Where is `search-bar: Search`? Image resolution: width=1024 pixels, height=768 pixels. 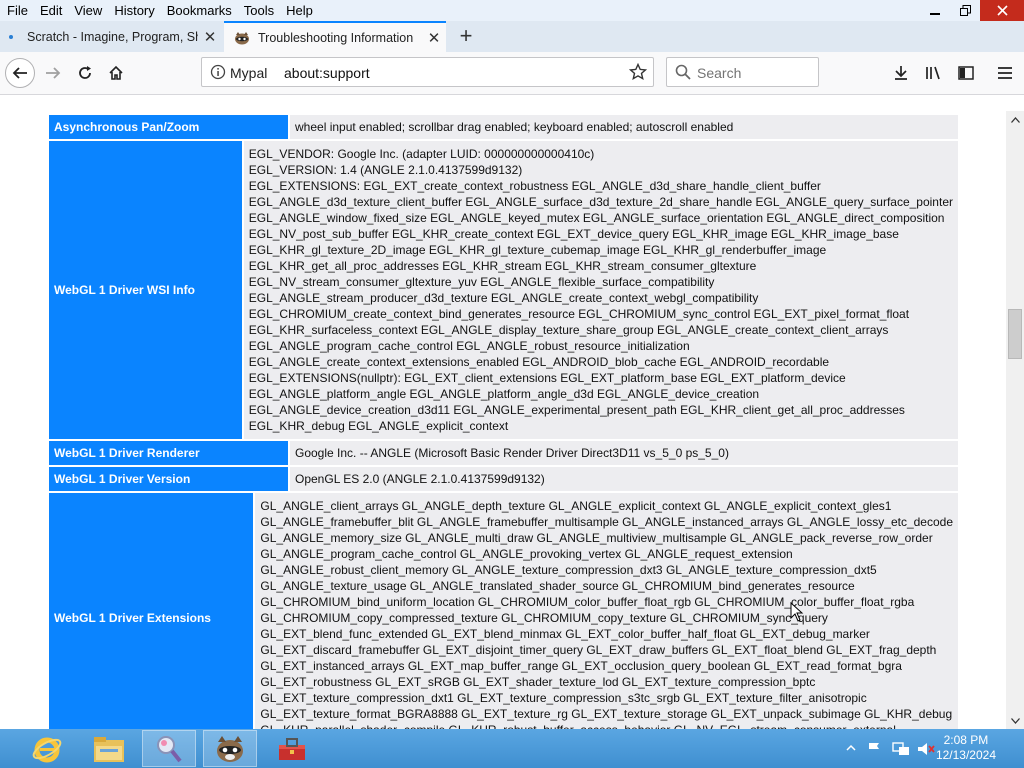
search-bar: Search is located at coordinates (742, 72).